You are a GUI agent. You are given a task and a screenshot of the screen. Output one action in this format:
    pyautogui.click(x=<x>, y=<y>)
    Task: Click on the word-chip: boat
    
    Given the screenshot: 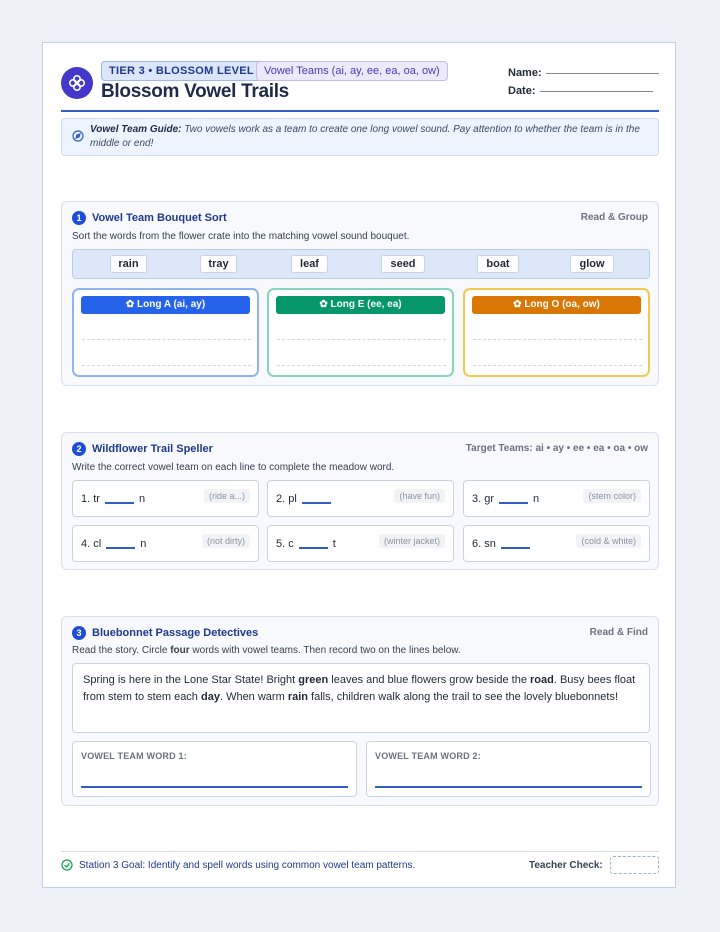 What is the action you would take?
    pyautogui.click(x=498, y=264)
    